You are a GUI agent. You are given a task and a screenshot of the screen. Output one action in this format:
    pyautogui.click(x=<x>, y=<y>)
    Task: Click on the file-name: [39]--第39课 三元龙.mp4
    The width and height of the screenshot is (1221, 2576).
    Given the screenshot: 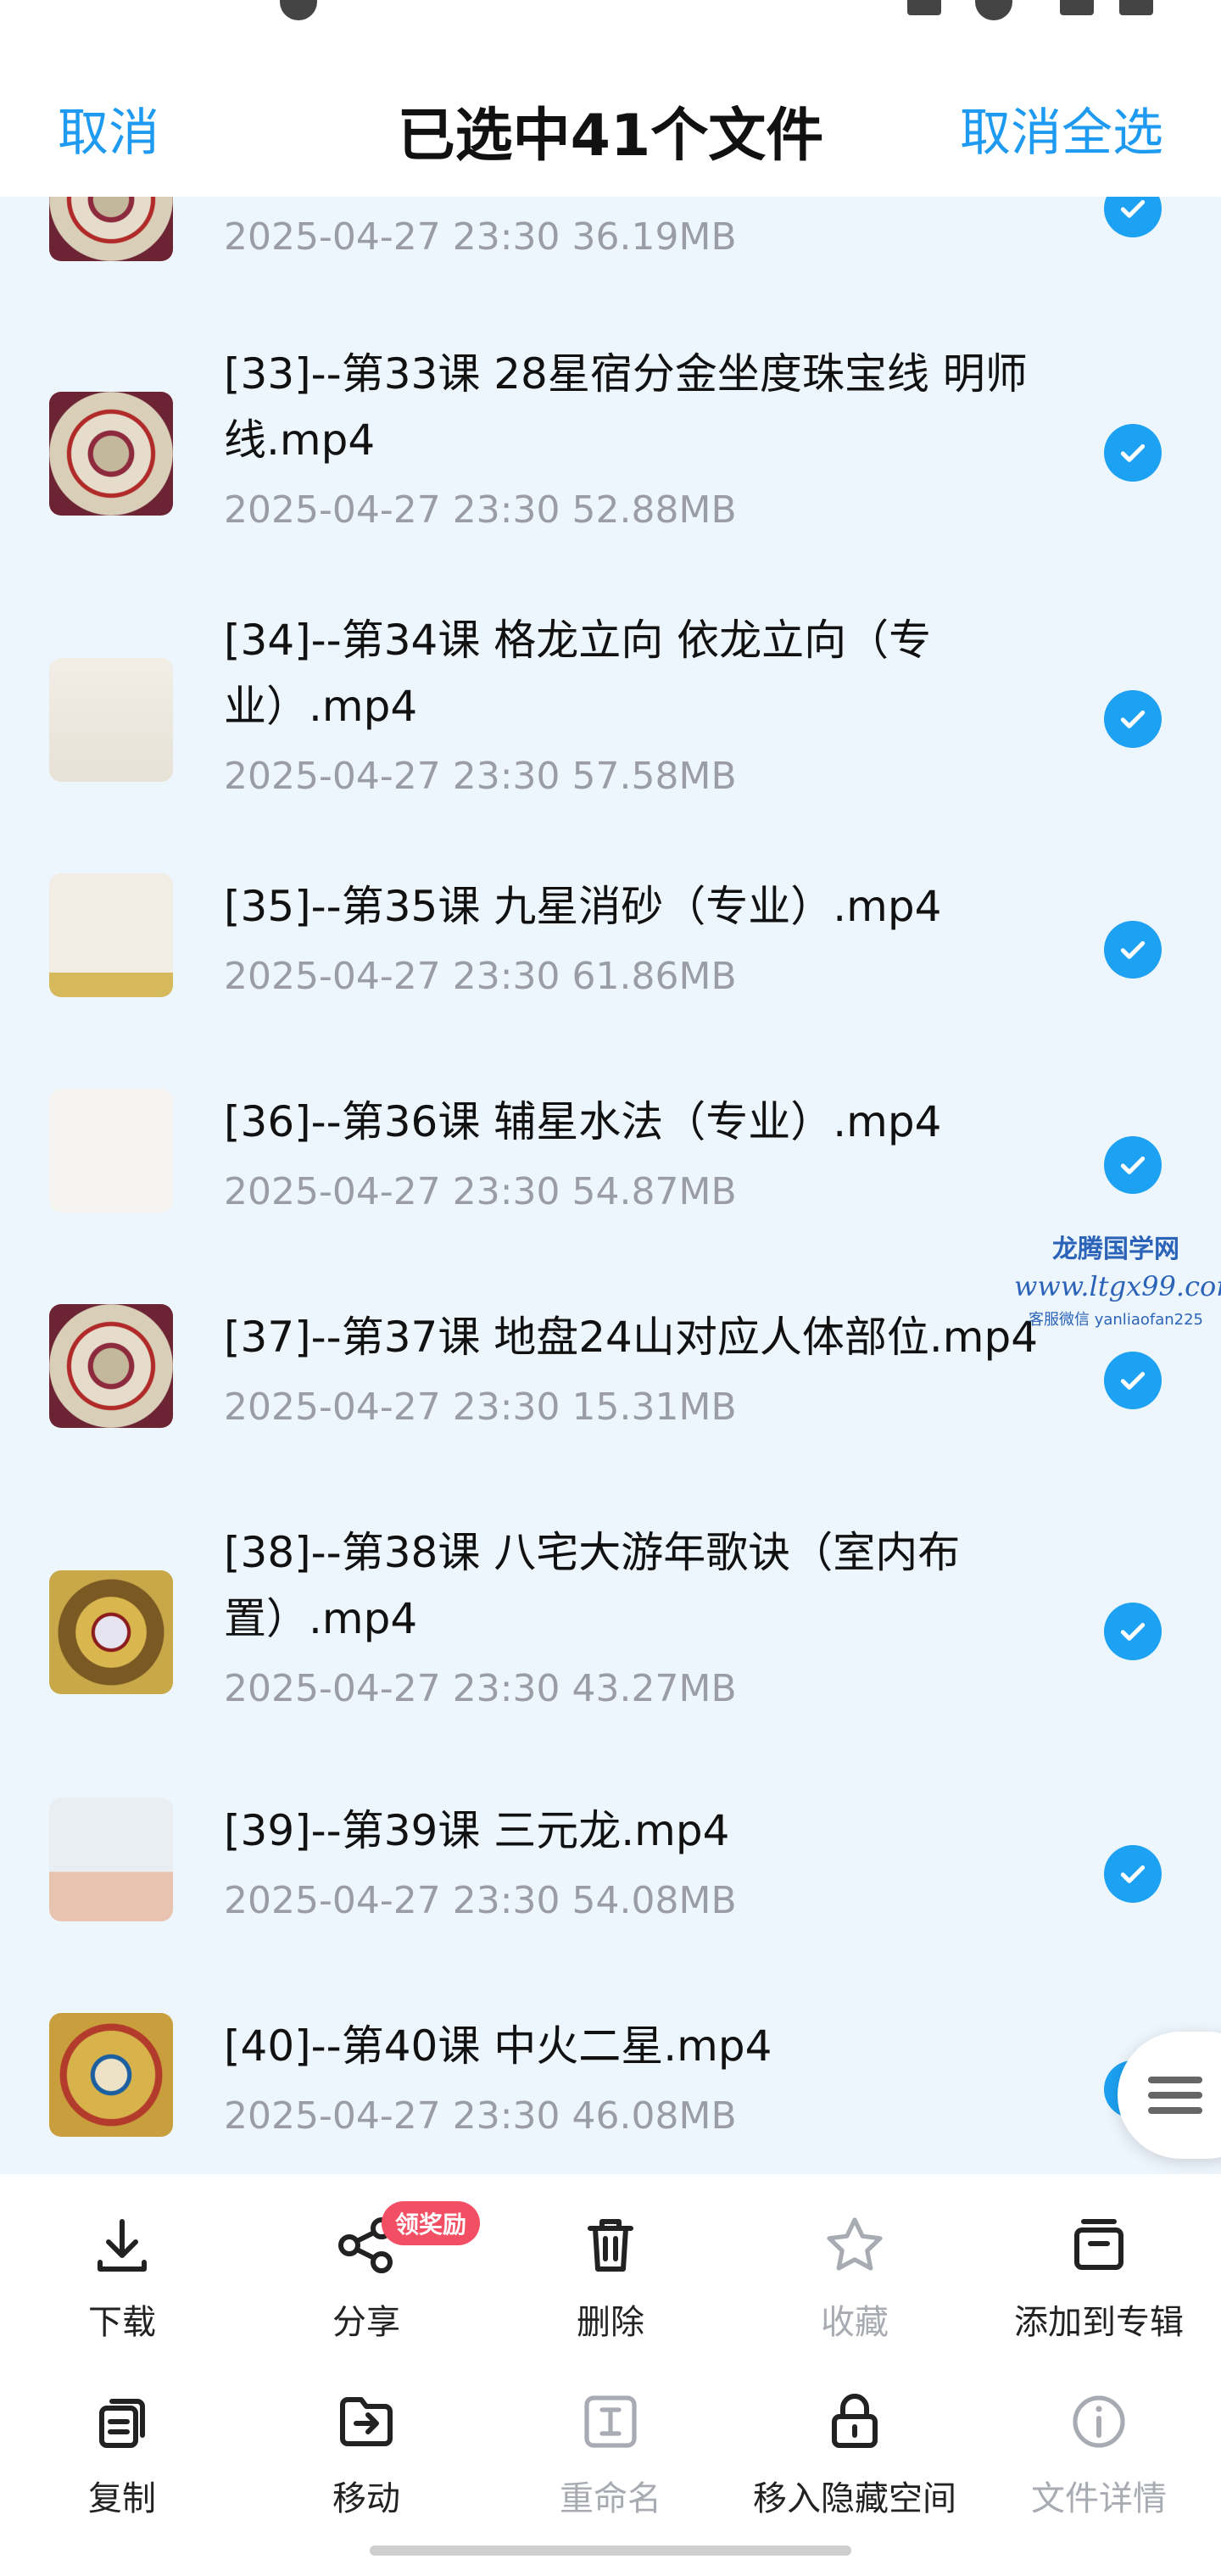 What is the action you would take?
    pyautogui.click(x=477, y=1830)
    